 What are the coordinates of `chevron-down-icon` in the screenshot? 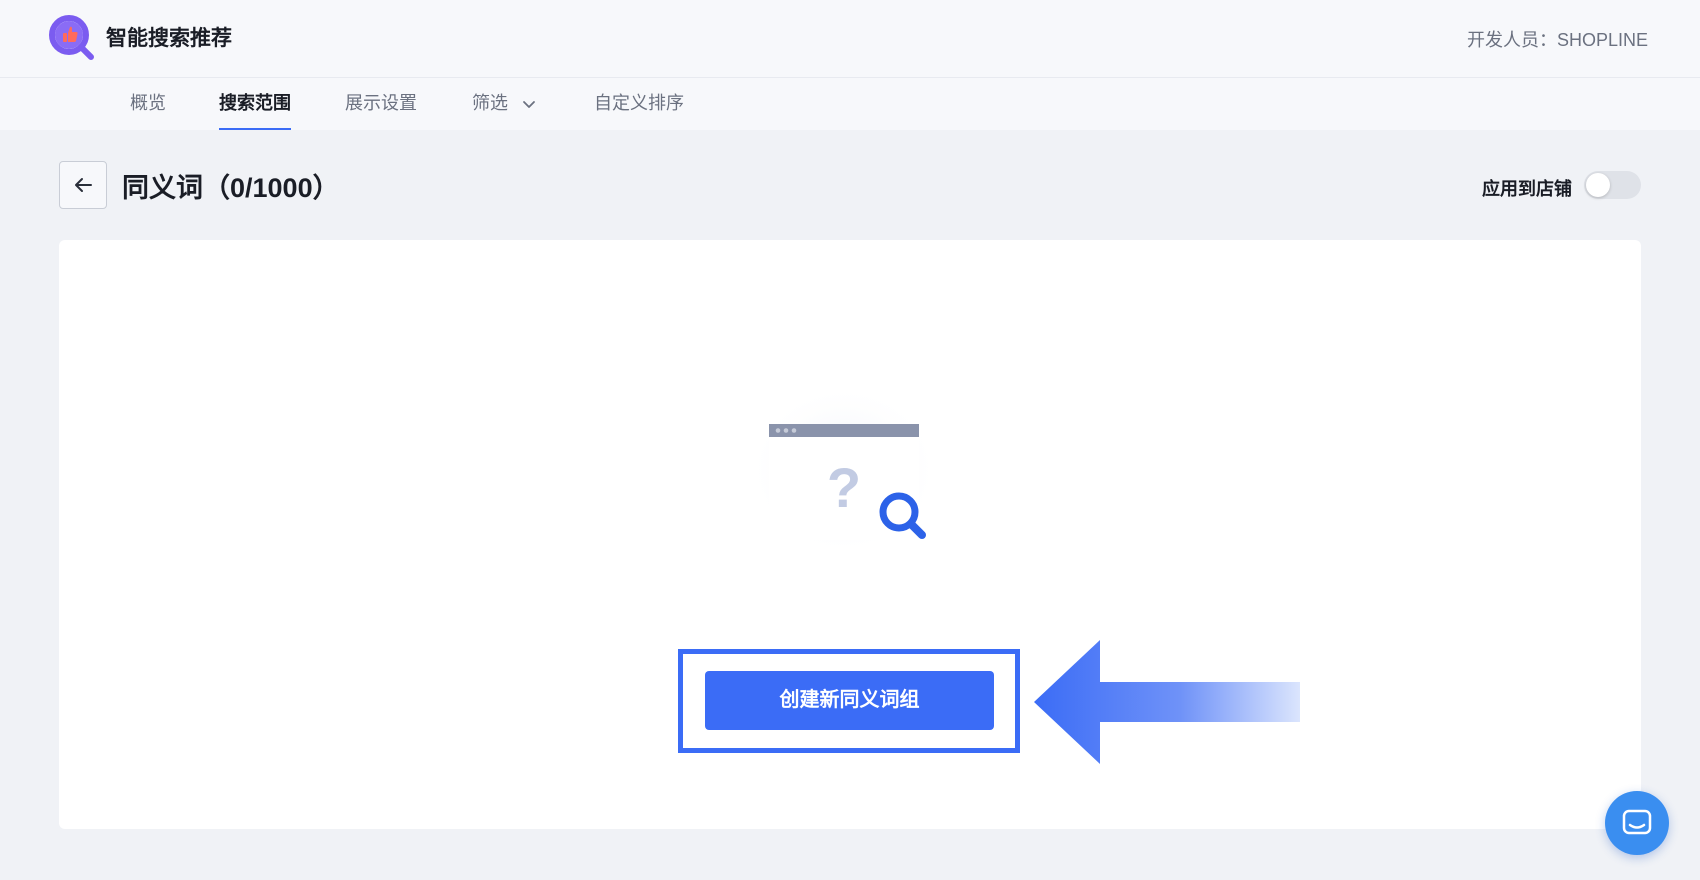 It's located at (529, 105).